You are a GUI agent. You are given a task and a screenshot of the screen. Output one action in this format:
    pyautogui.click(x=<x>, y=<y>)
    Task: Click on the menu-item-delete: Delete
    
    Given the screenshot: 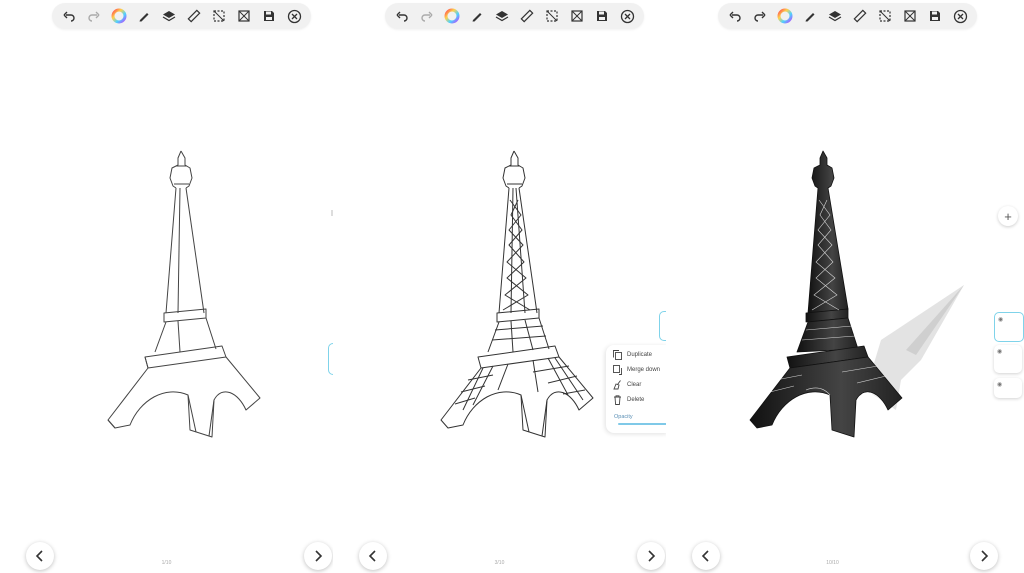 What is the action you would take?
    pyautogui.click(x=636, y=399)
    